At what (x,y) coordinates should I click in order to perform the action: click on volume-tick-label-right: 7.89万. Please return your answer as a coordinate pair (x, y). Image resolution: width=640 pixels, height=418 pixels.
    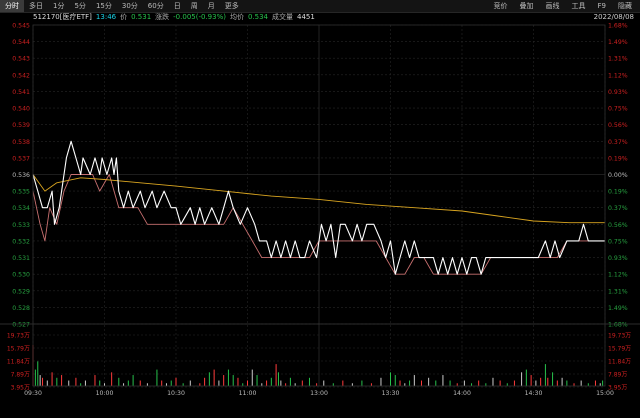
    Looking at the image, I should click on (617, 375).